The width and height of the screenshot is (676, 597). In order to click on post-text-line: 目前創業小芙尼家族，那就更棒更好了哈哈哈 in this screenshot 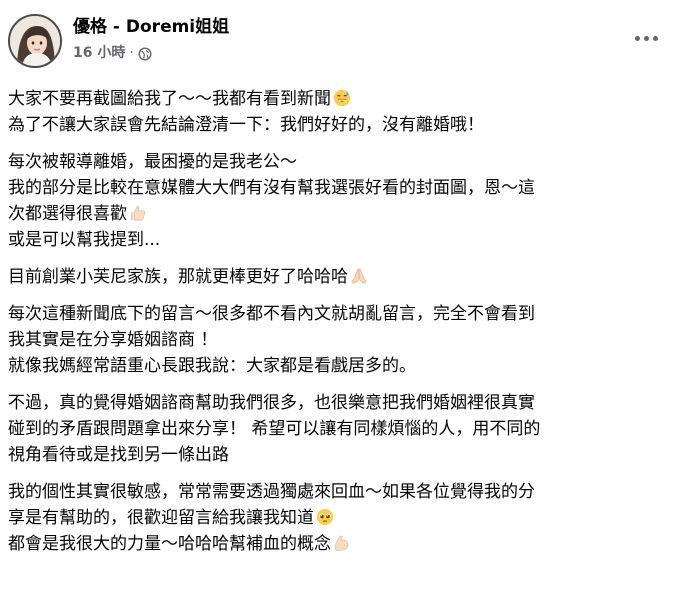, I will do `click(340, 277)`.